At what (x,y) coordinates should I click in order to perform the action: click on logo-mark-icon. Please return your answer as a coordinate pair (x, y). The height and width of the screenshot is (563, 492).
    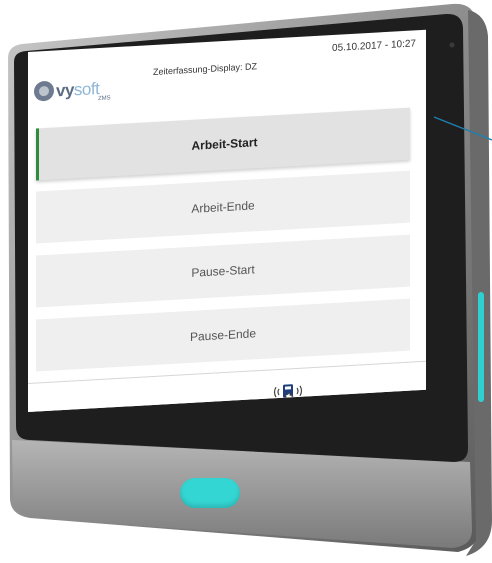
    Looking at the image, I should click on (44, 91).